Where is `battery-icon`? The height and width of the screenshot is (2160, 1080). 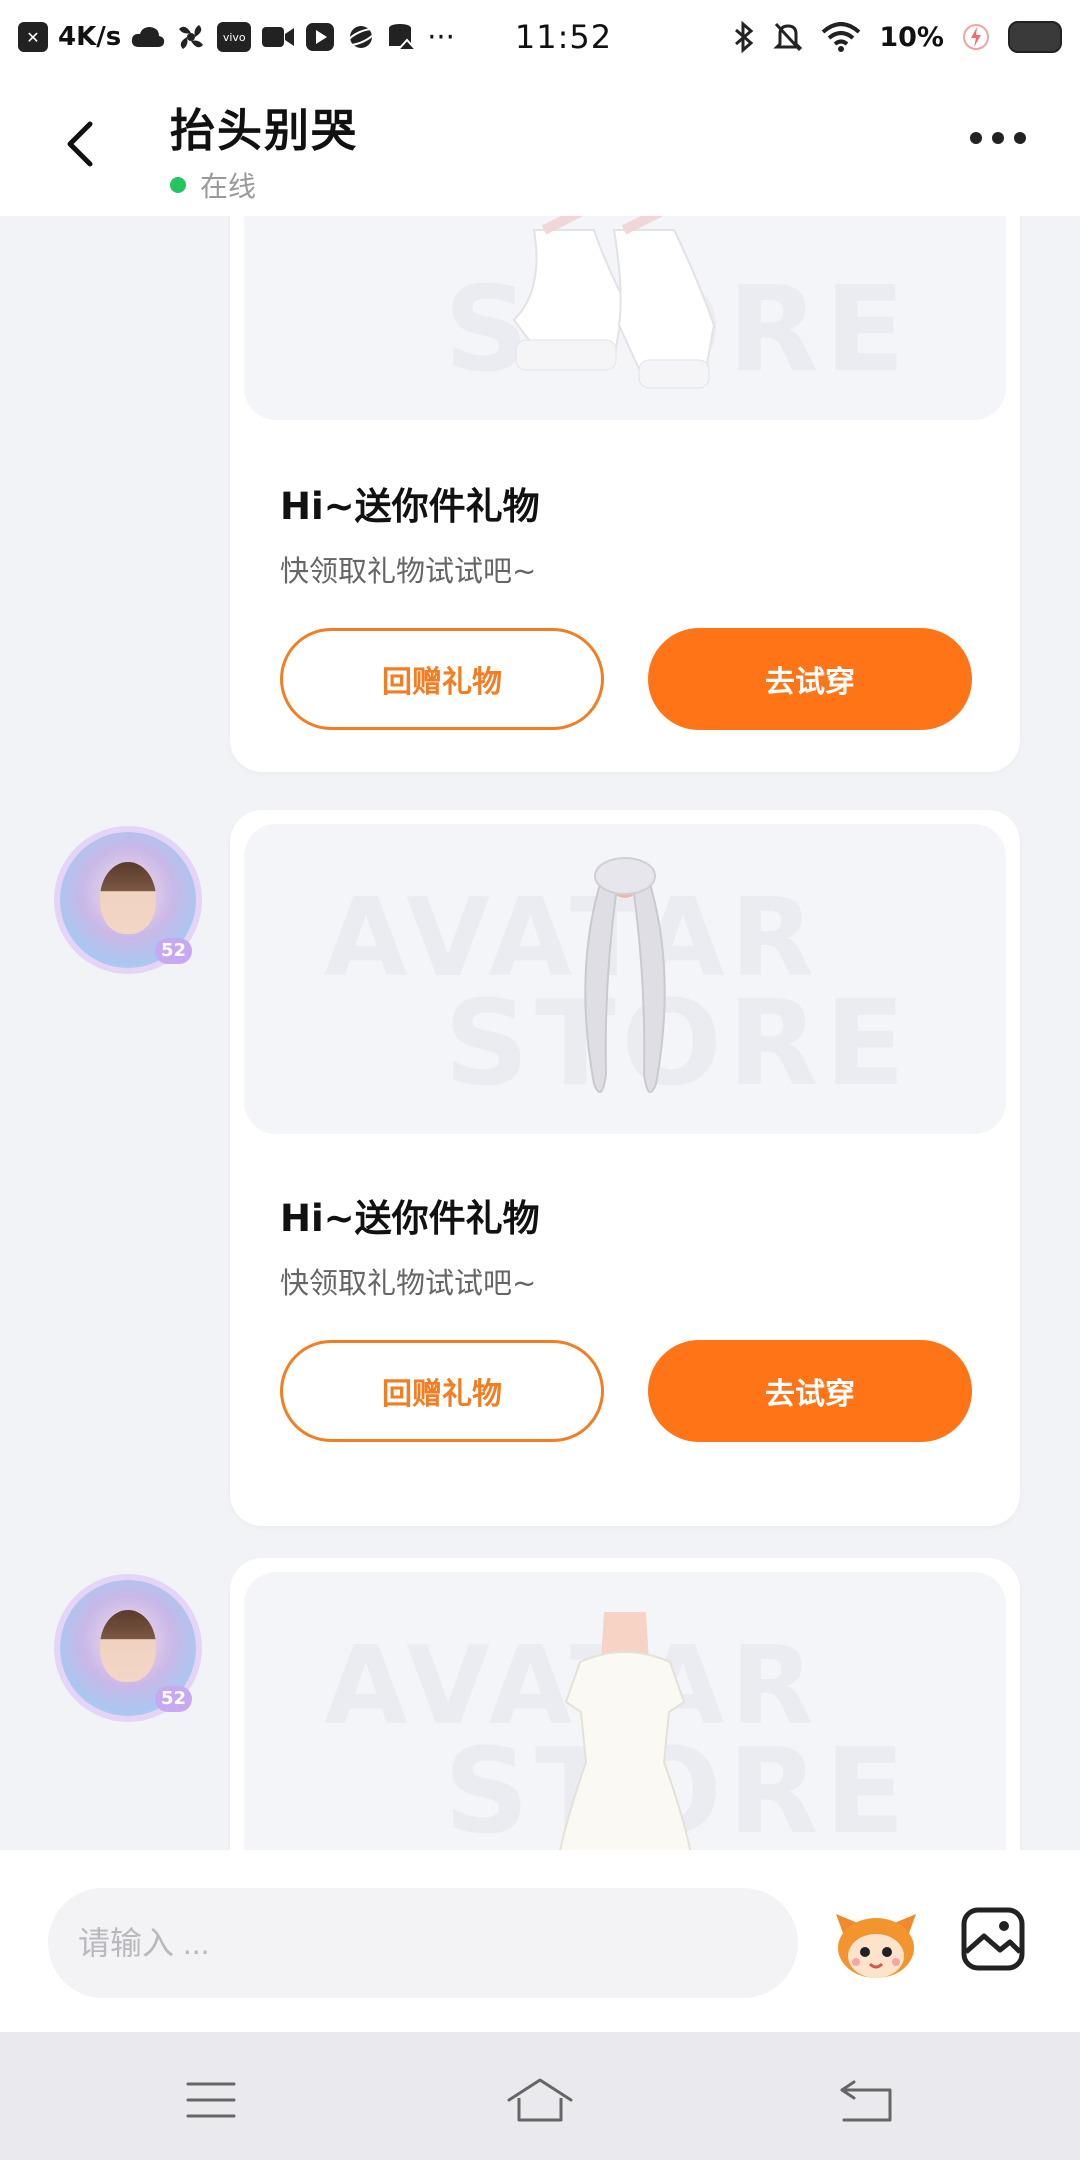 battery-icon is located at coordinates (1035, 37).